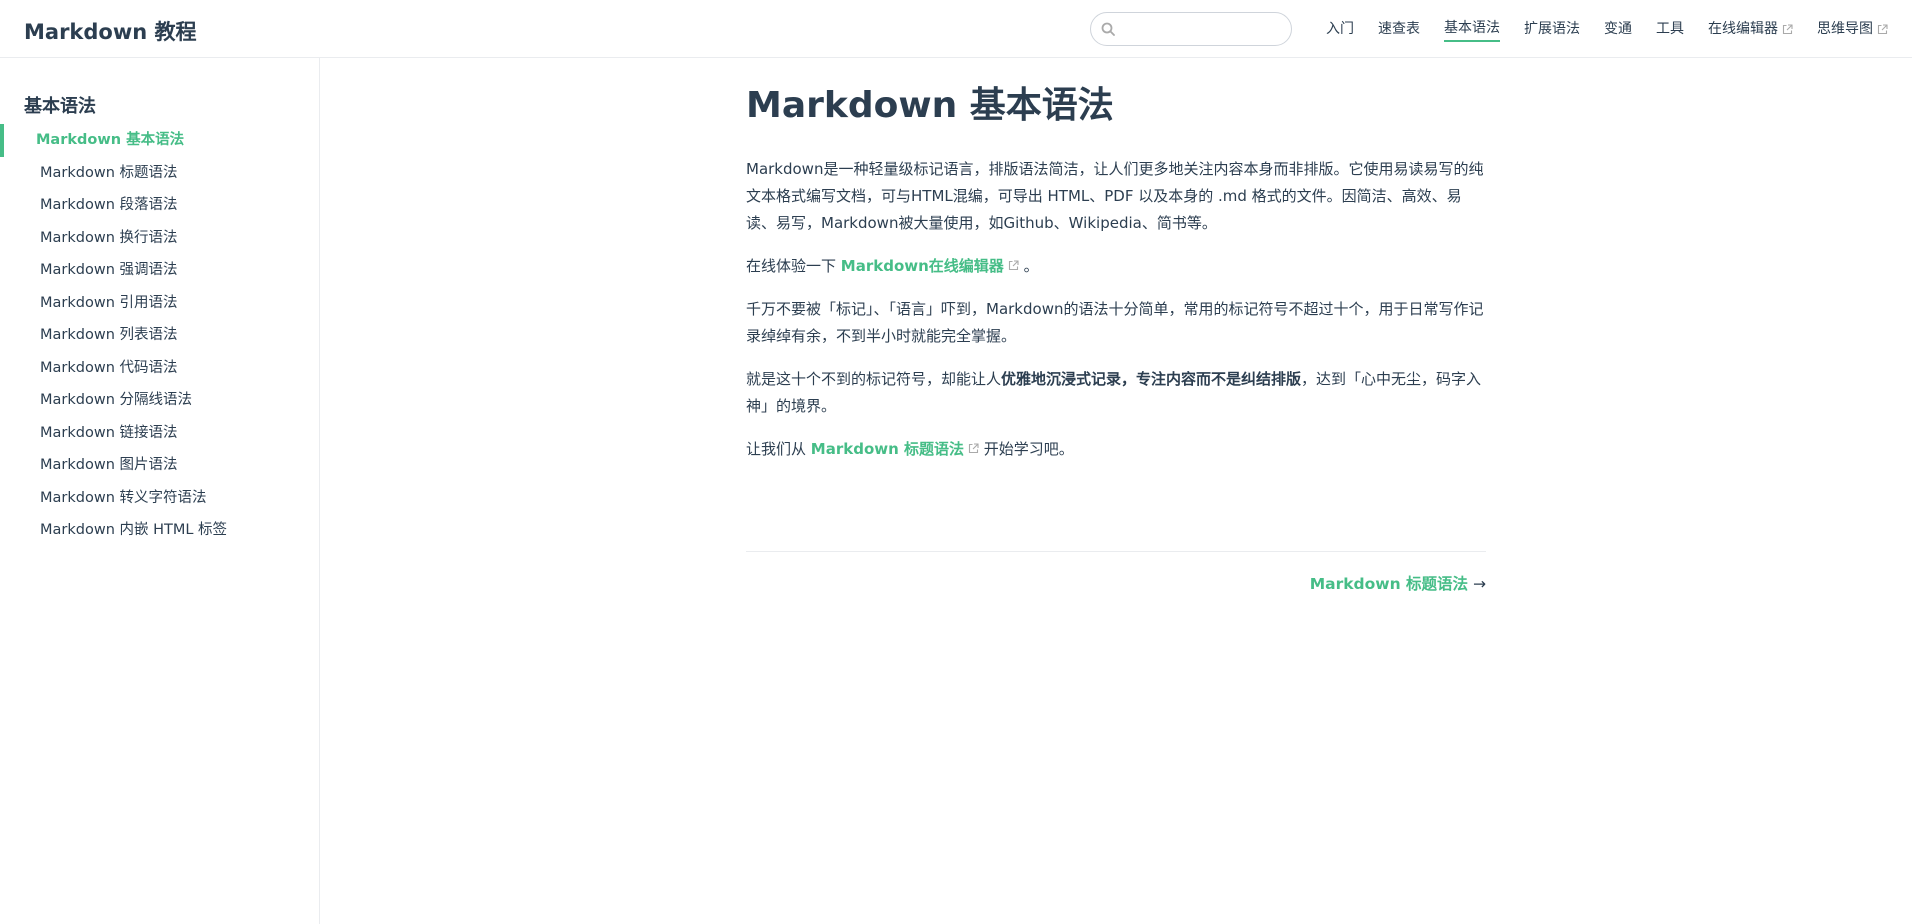 The width and height of the screenshot is (1912, 924). I want to click on nav-extended-syntax: 扩展语法, so click(1552, 30).